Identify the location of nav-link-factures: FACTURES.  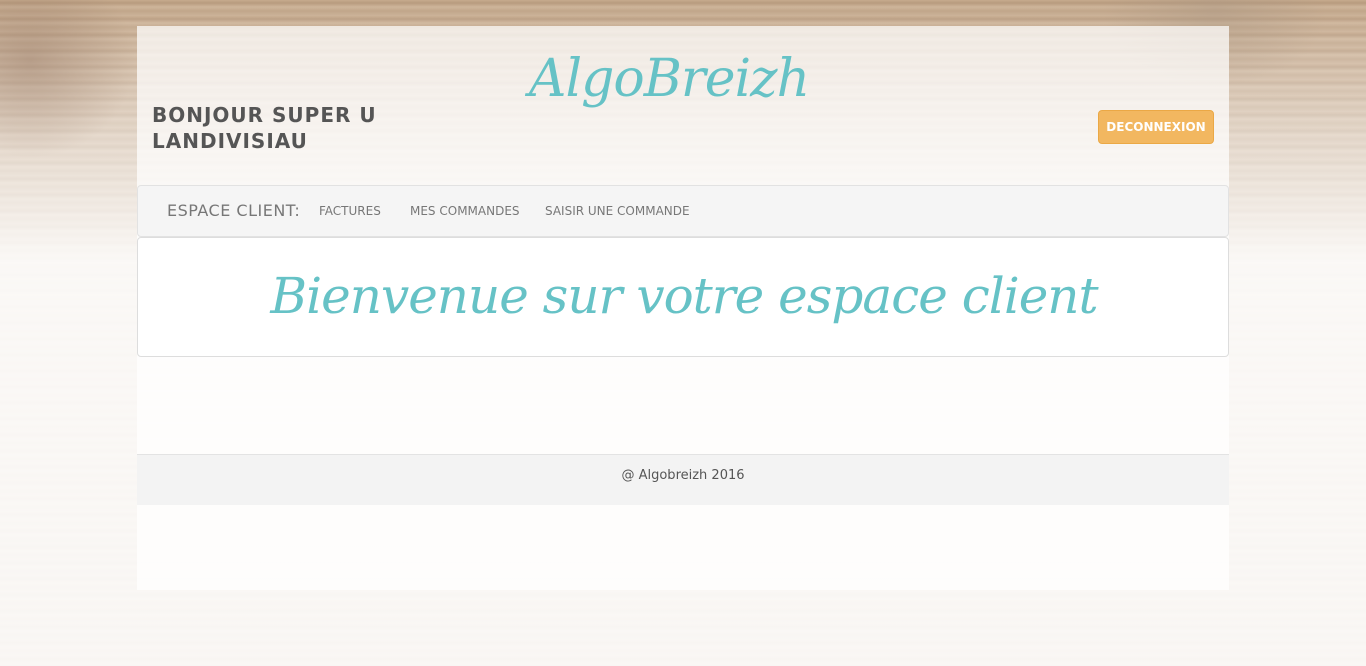
(350, 211).